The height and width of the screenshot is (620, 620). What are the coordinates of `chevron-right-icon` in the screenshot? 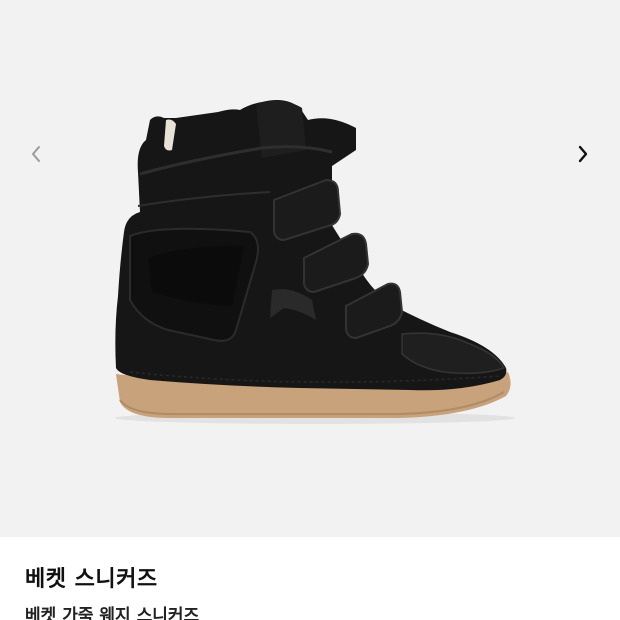 It's located at (583, 154).